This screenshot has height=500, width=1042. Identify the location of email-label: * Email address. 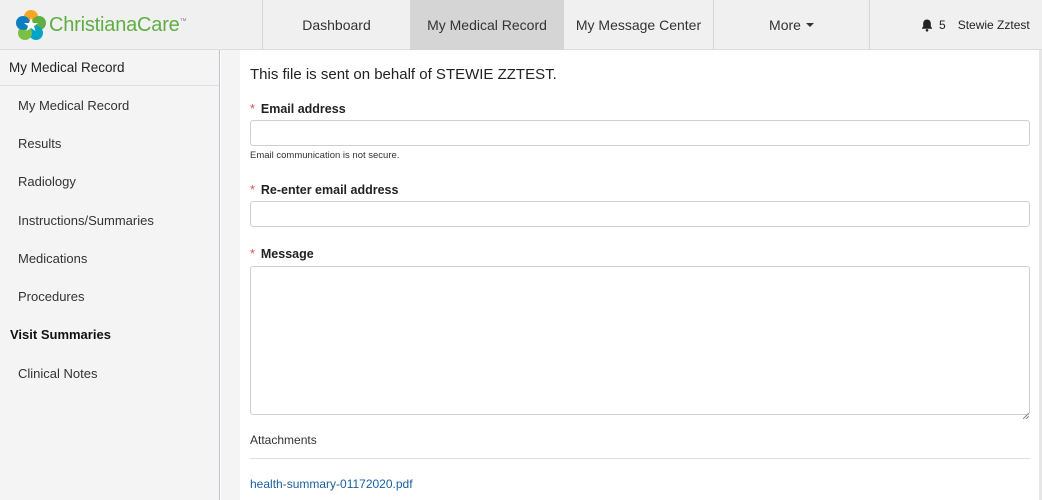
(298, 109).